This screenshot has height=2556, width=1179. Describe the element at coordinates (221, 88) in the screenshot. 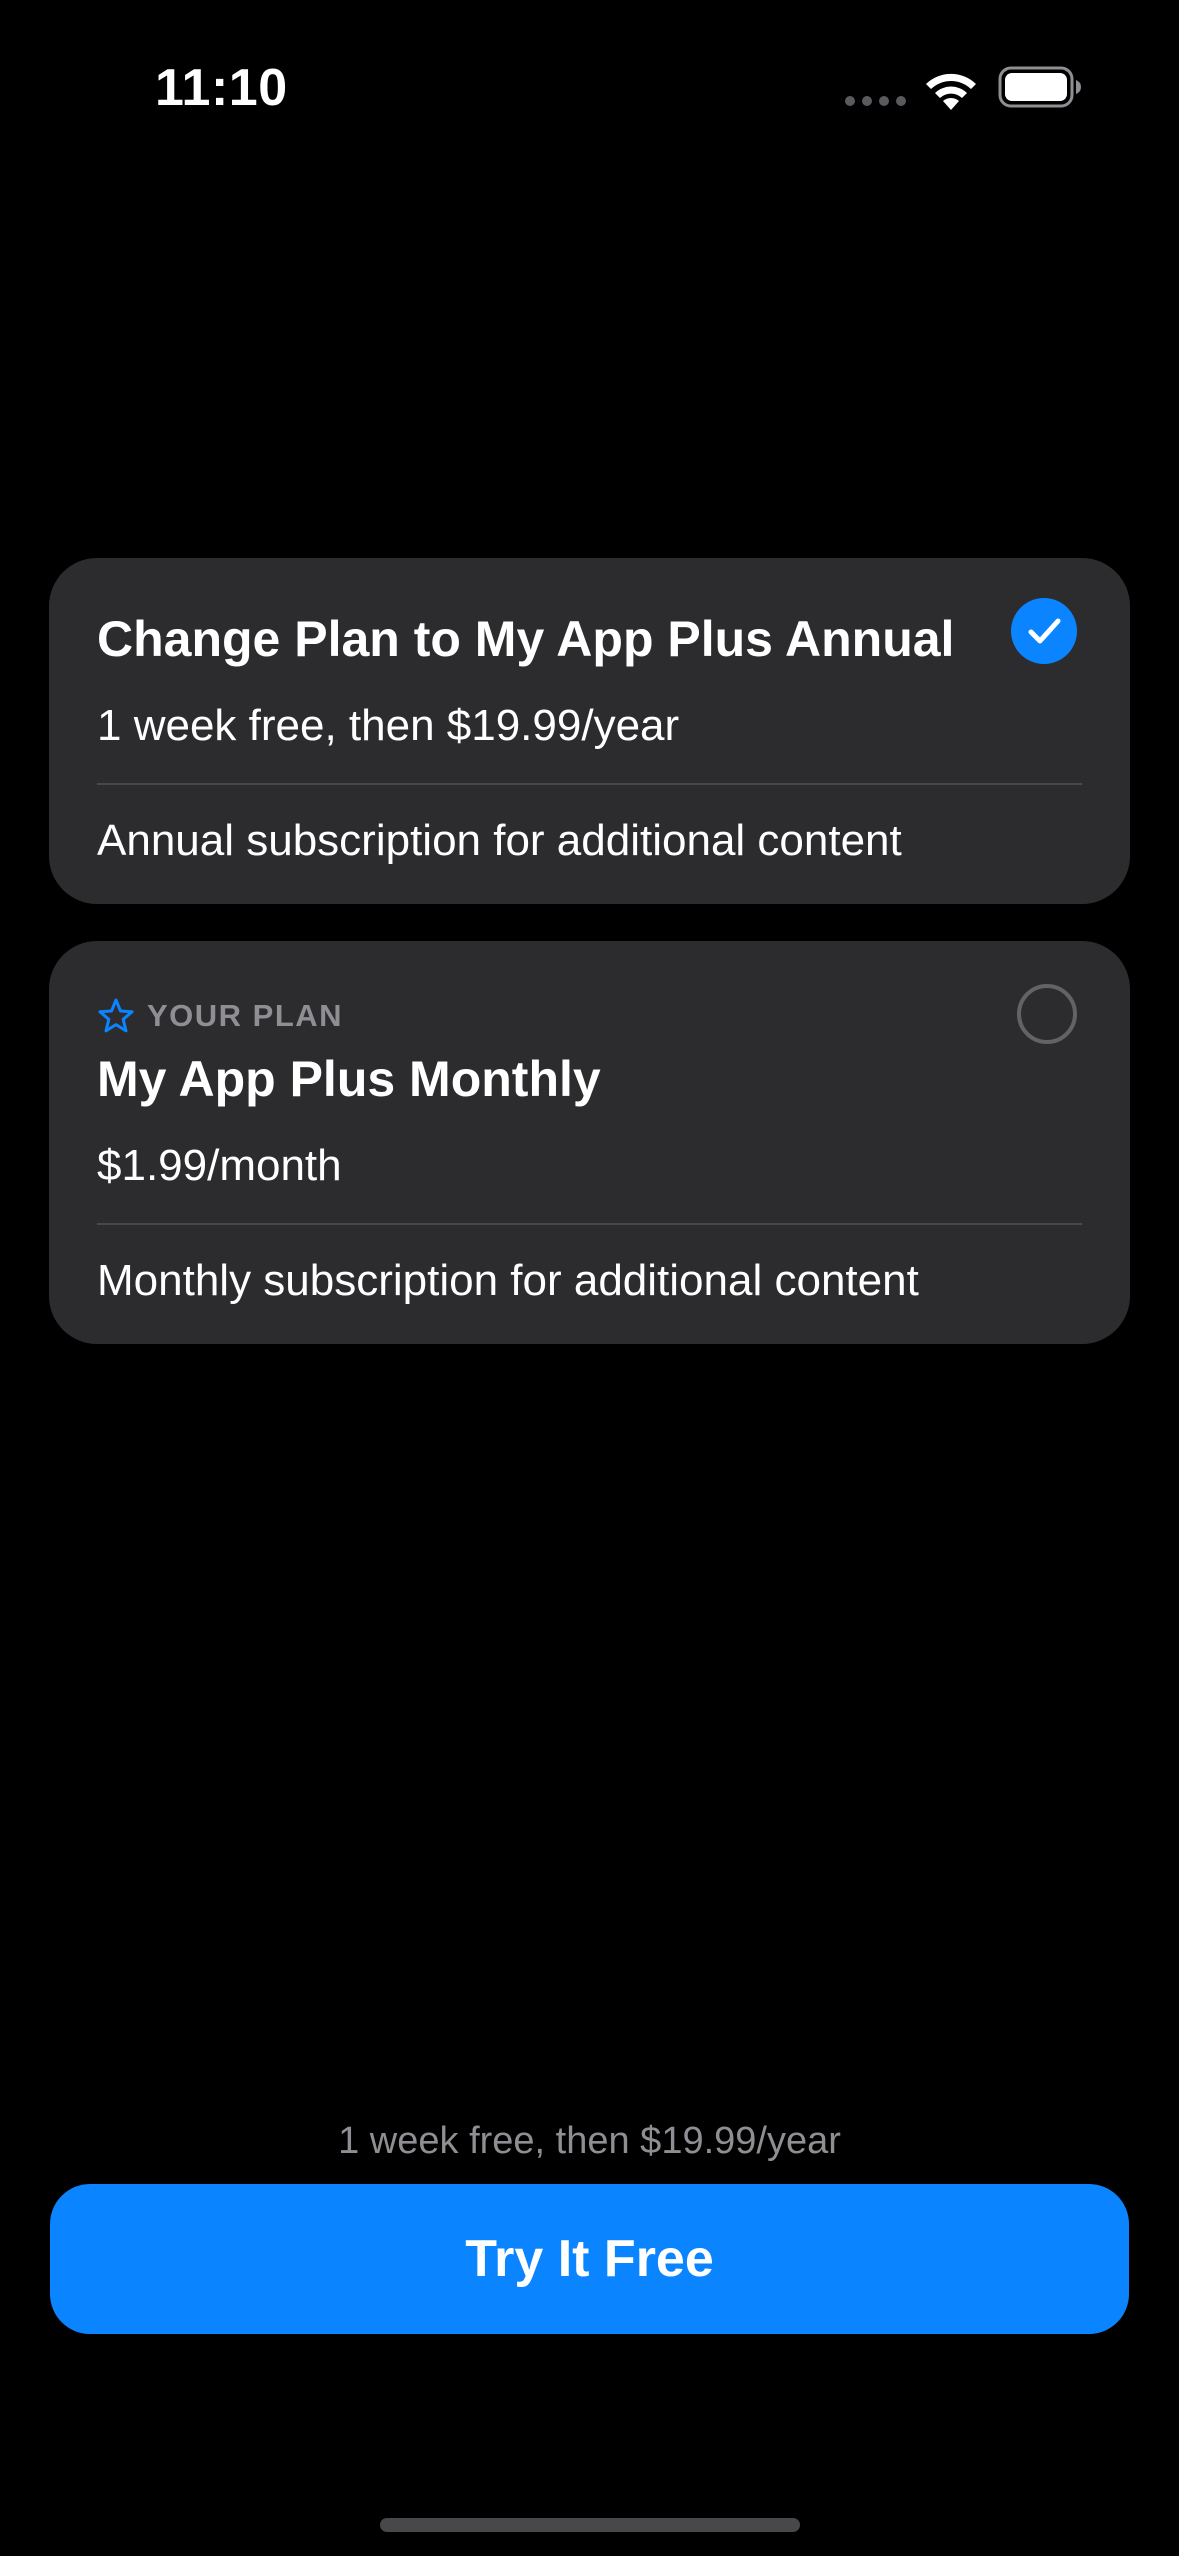

I see `status-time: 11:10` at that location.